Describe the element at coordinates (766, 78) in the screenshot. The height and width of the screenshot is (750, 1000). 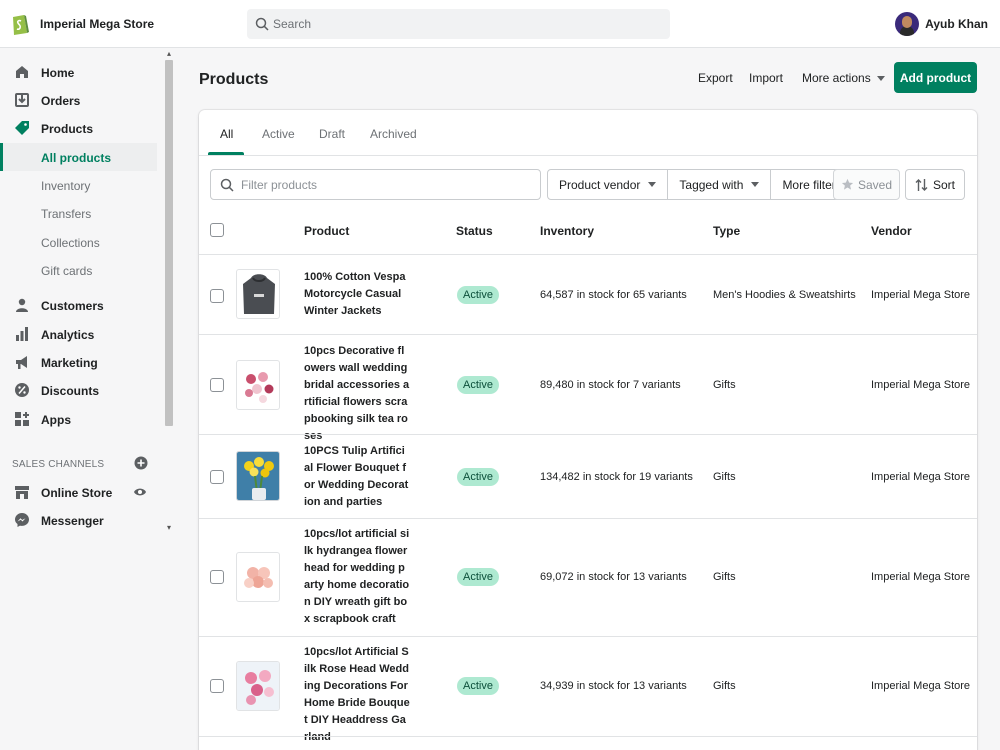
I see `import-button: Import` at that location.